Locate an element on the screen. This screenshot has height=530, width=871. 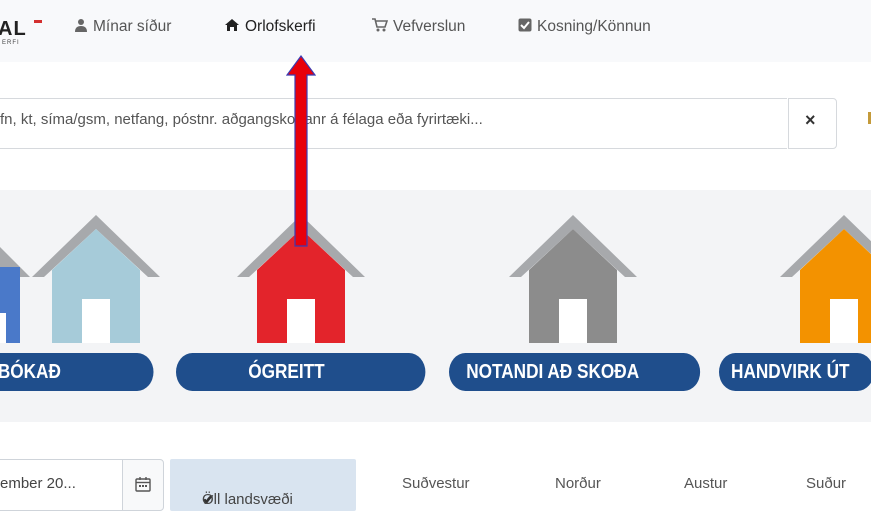
brand-logo: AL ERFI is located at coordinates (23, 28).